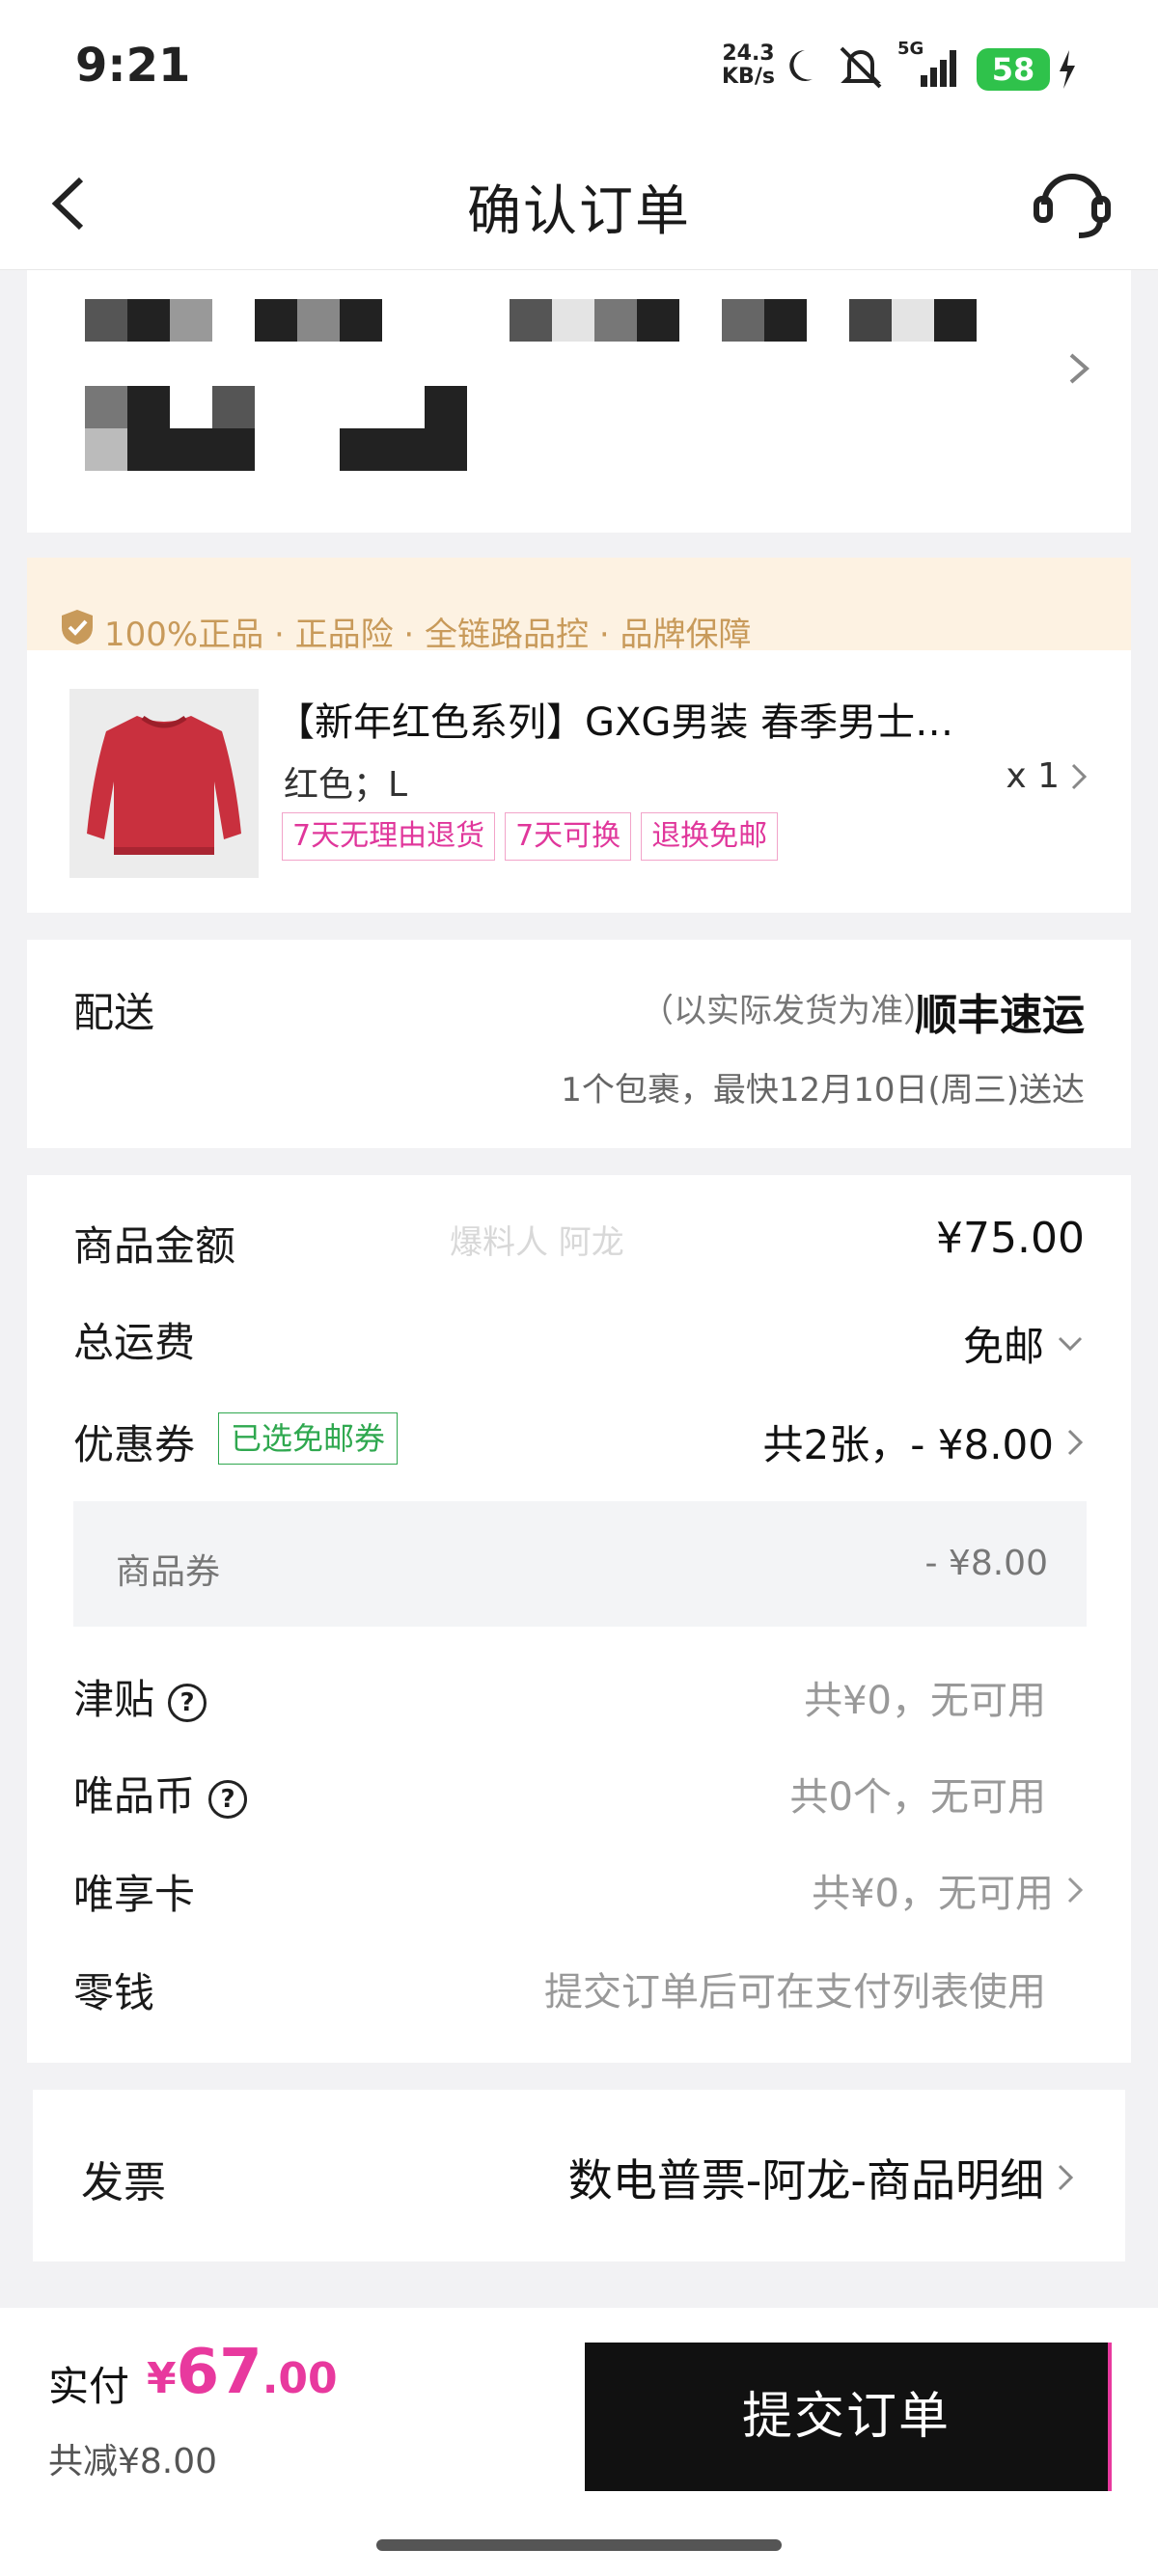 This screenshot has height=2576, width=1158. What do you see at coordinates (168, 1572) in the screenshot?
I see `goods-coupon-label: 商品券` at bounding box center [168, 1572].